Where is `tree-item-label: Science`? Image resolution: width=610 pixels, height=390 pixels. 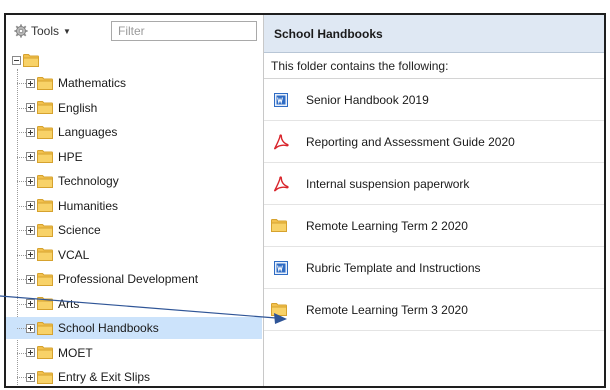 tree-item-label: Science is located at coordinates (79, 230).